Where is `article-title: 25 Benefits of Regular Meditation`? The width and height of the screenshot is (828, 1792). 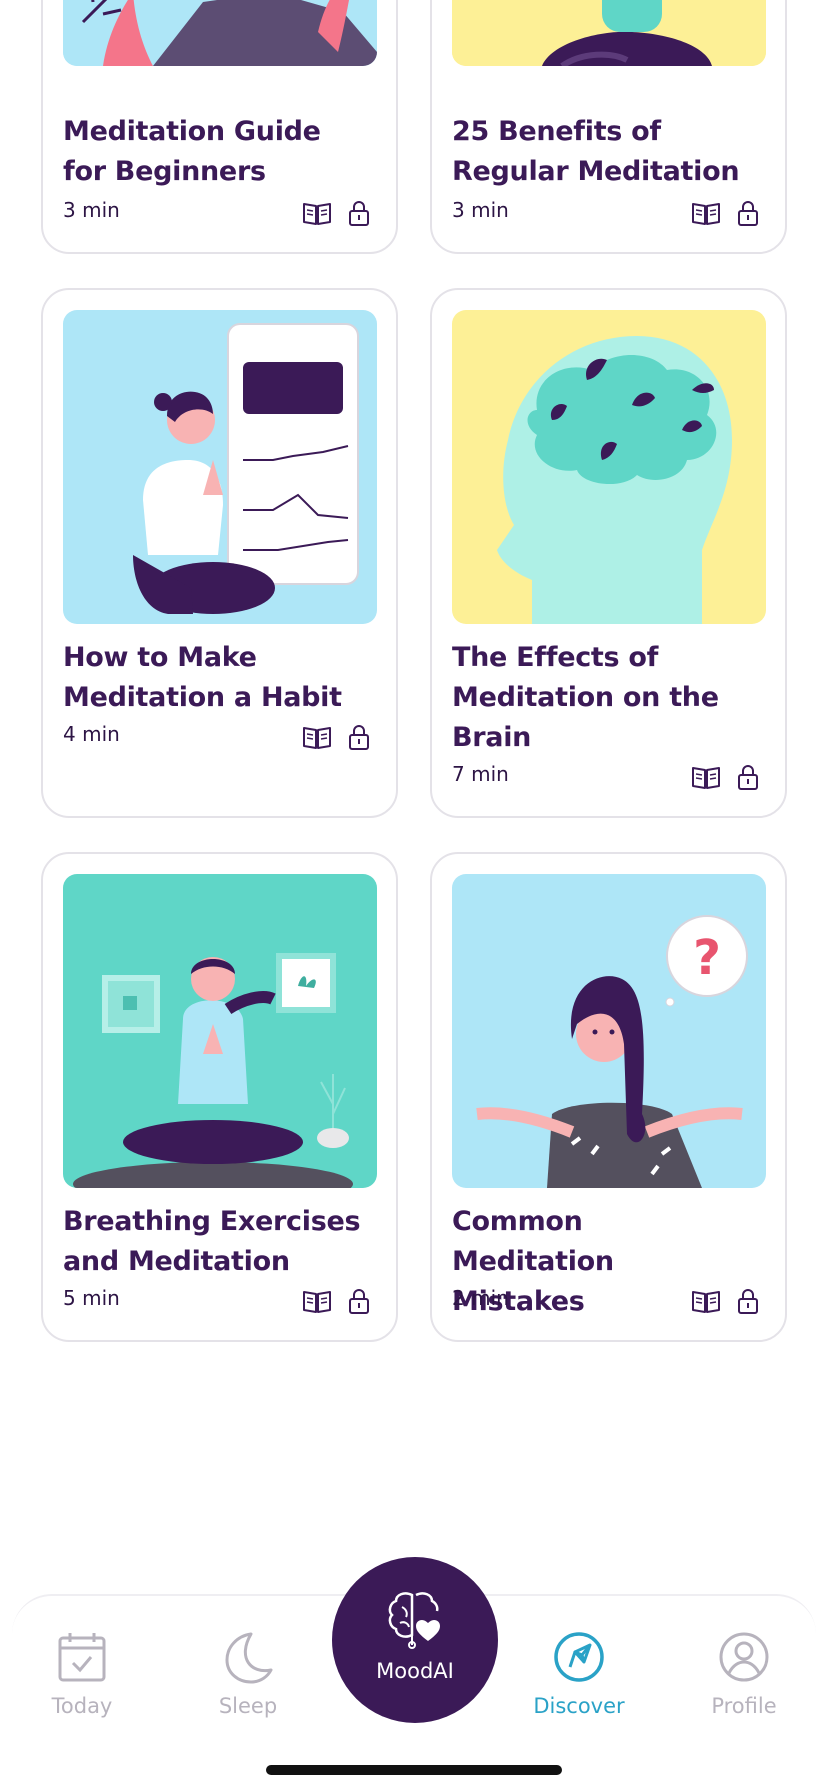 article-title: 25 Benefits of Regular Meditation is located at coordinates (596, 151).